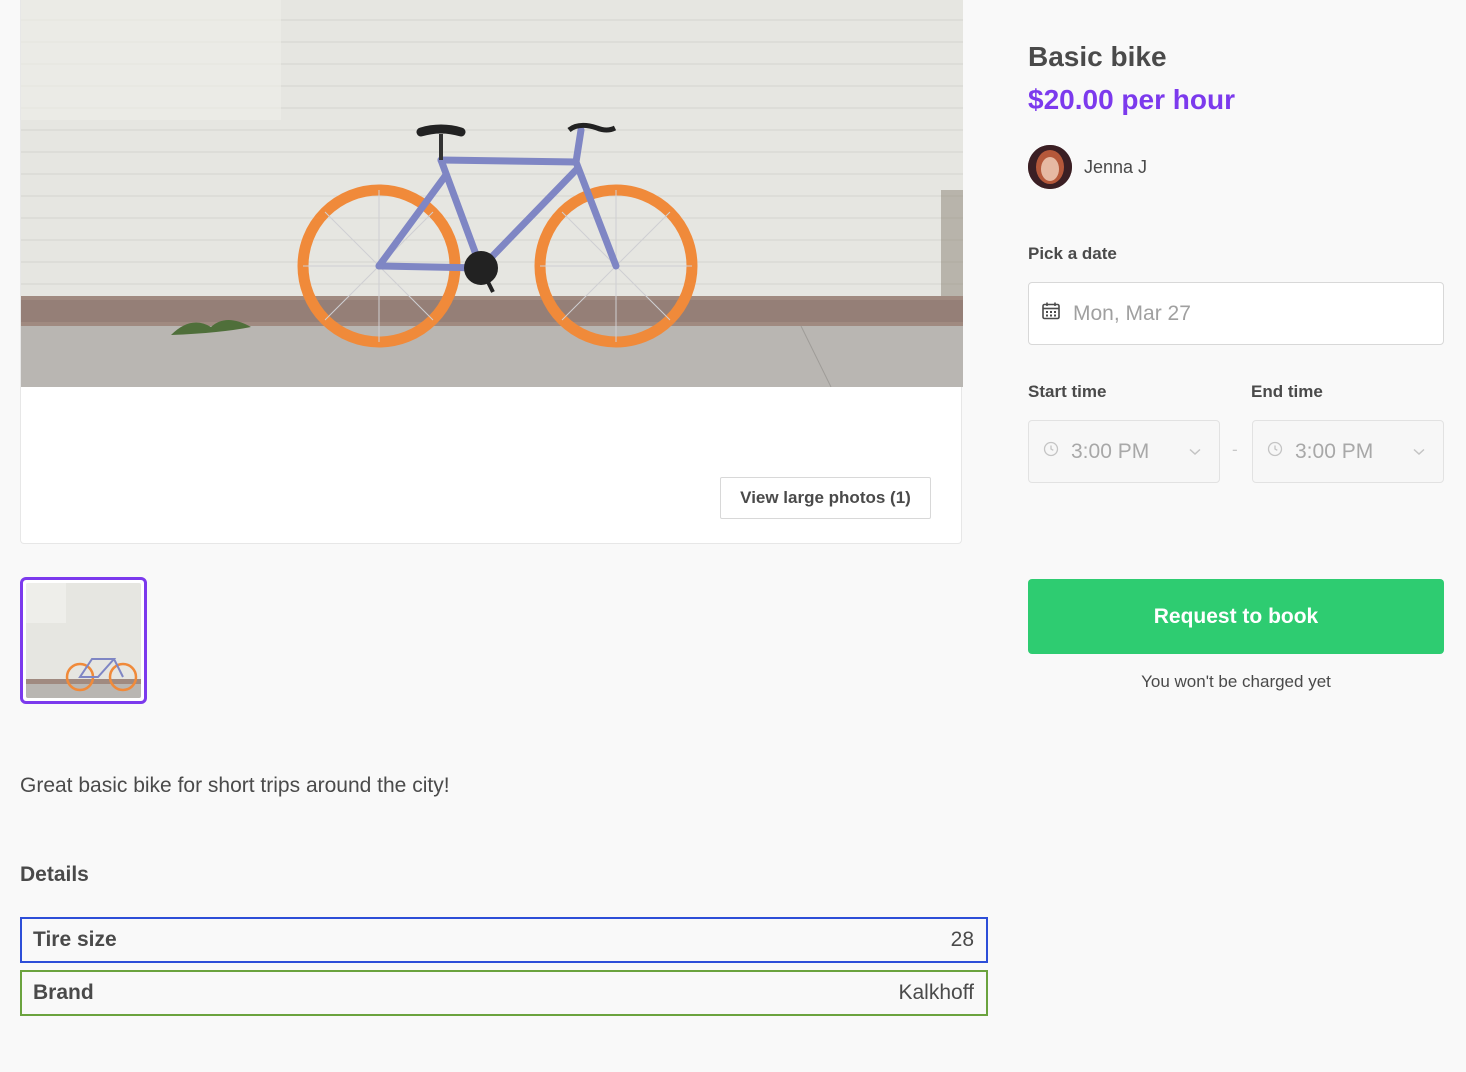 This screenshot has height=1072, width=1466. What do you see at coordinates (1236, 616) in the screenshot?
I see `request-to-book-button: Request to book` at bounding box center [1236, 616].